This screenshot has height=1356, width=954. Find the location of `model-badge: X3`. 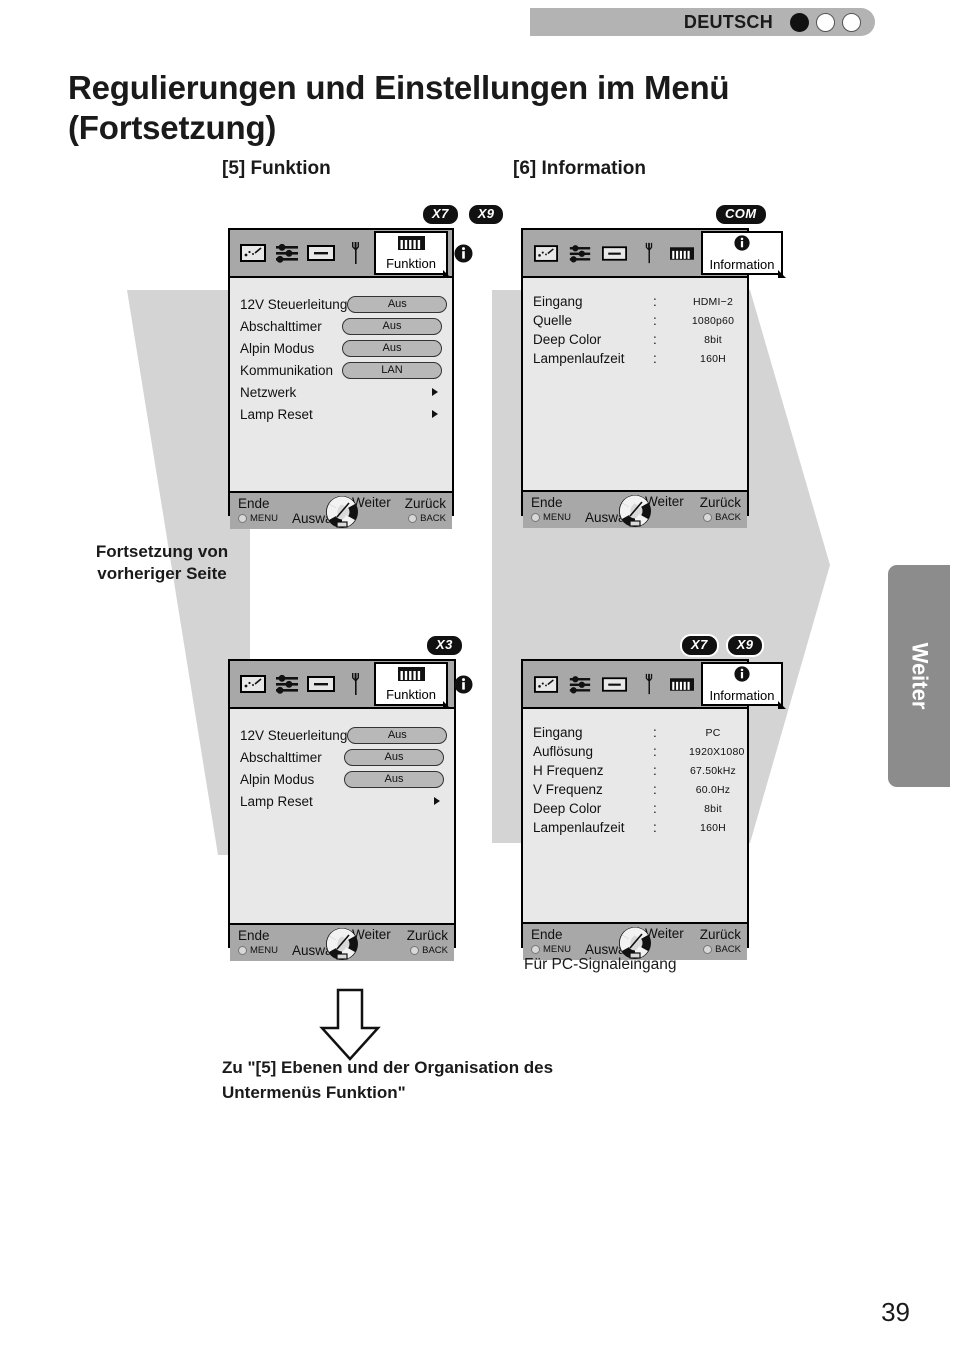

model-badge: X3 is located at coordinates (444, 645).